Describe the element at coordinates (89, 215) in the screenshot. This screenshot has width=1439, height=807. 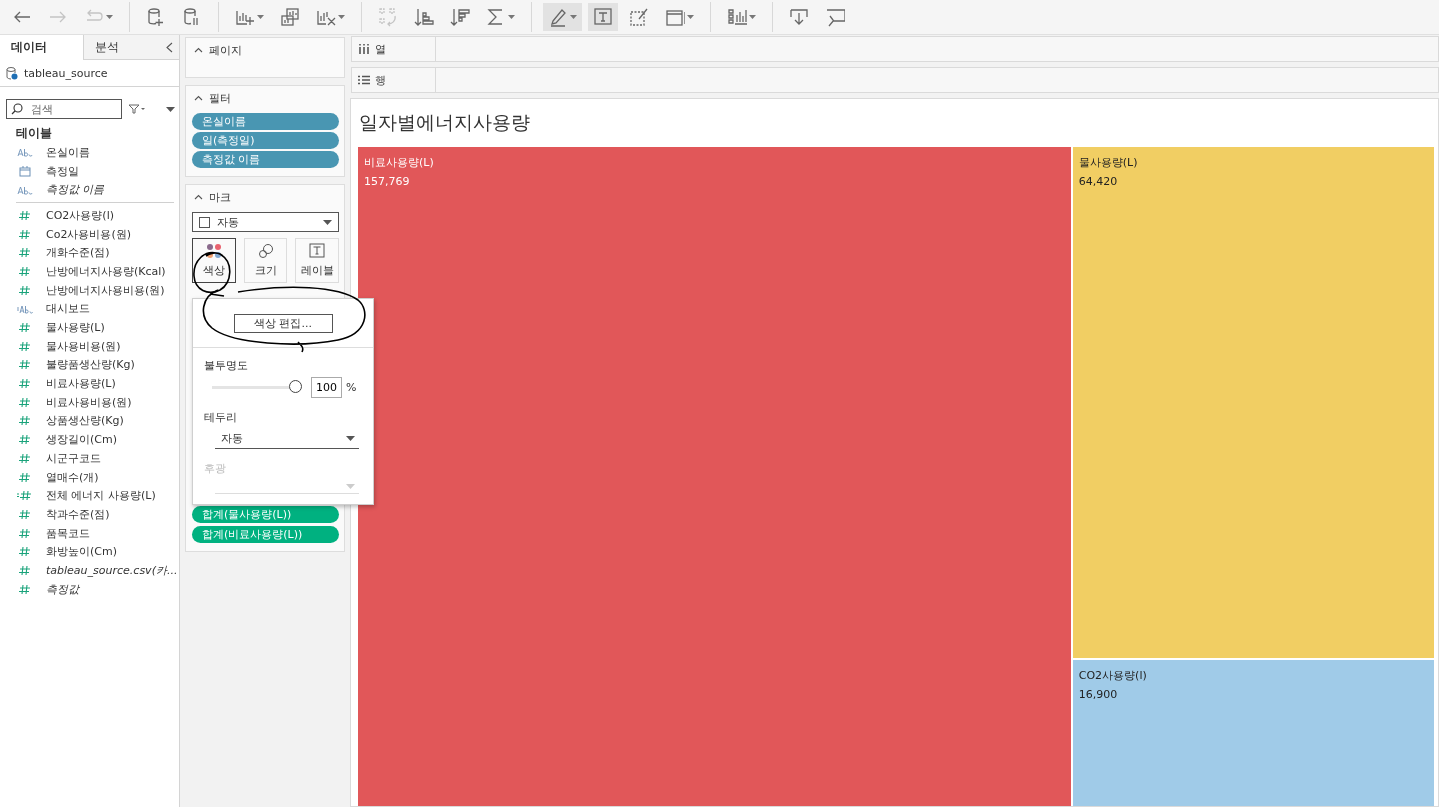
I see `field-item: CO2사용량(l)` at that location.